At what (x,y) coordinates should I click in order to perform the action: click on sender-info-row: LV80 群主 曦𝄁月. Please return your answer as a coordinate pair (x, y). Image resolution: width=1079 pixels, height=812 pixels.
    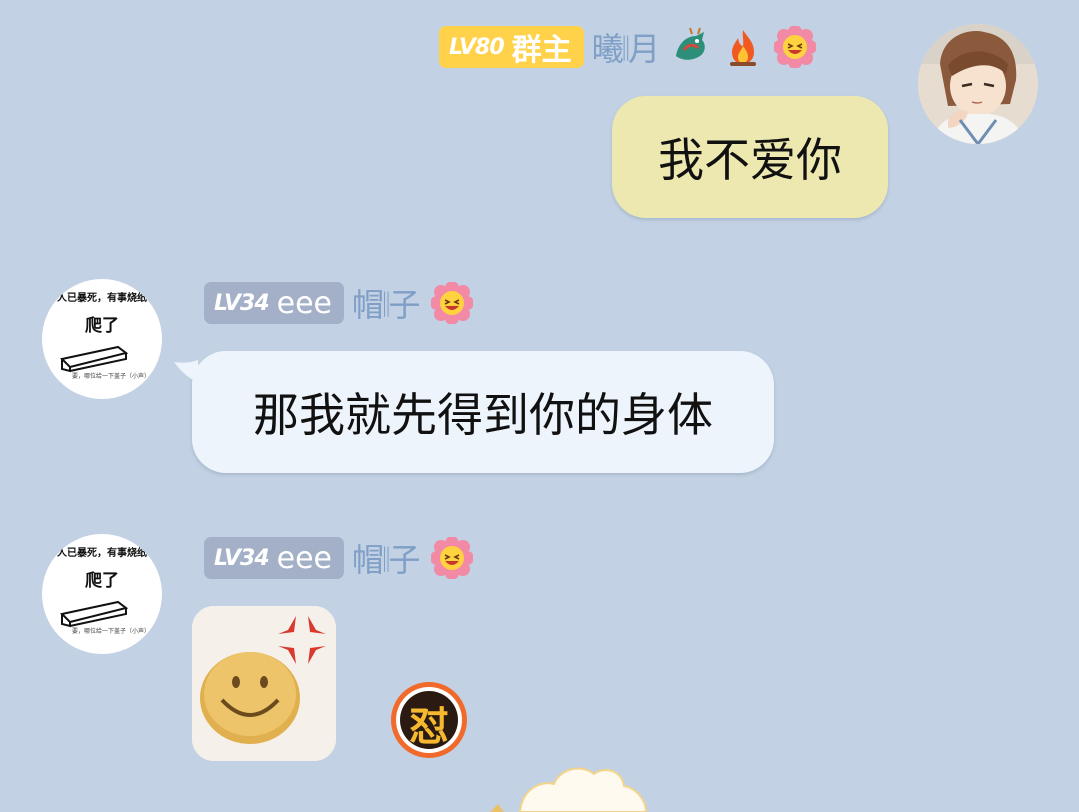
    Looking at the image, I should click on (628, 47).